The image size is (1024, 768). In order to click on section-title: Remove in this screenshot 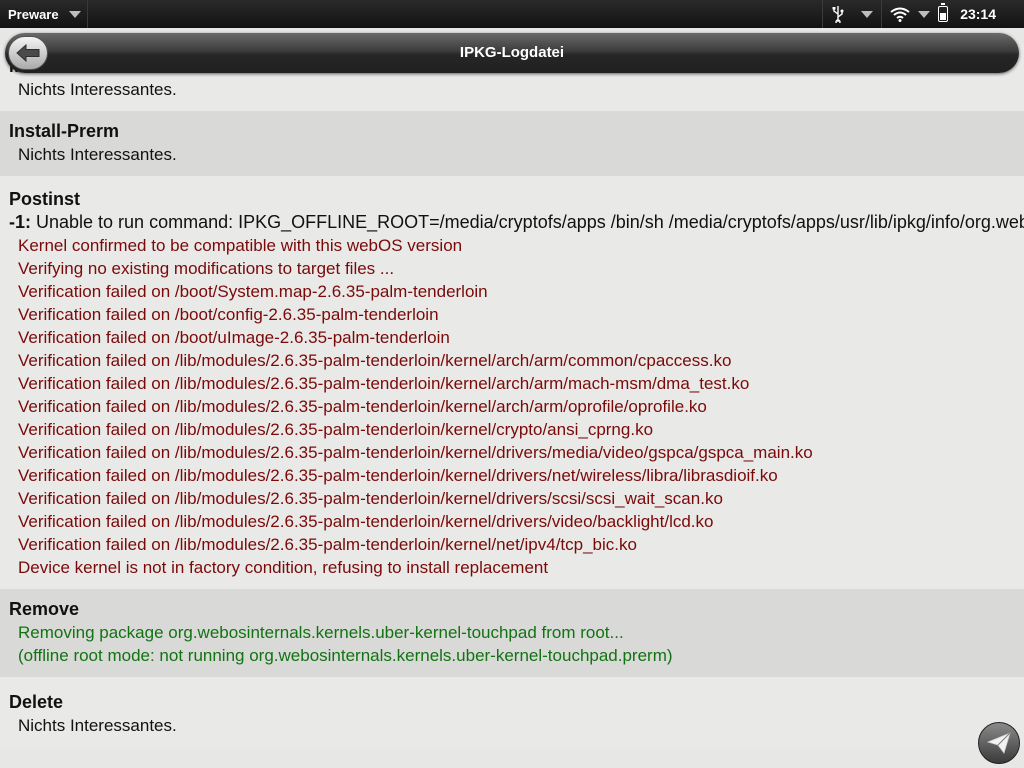, I will do `click(44, 609)`.